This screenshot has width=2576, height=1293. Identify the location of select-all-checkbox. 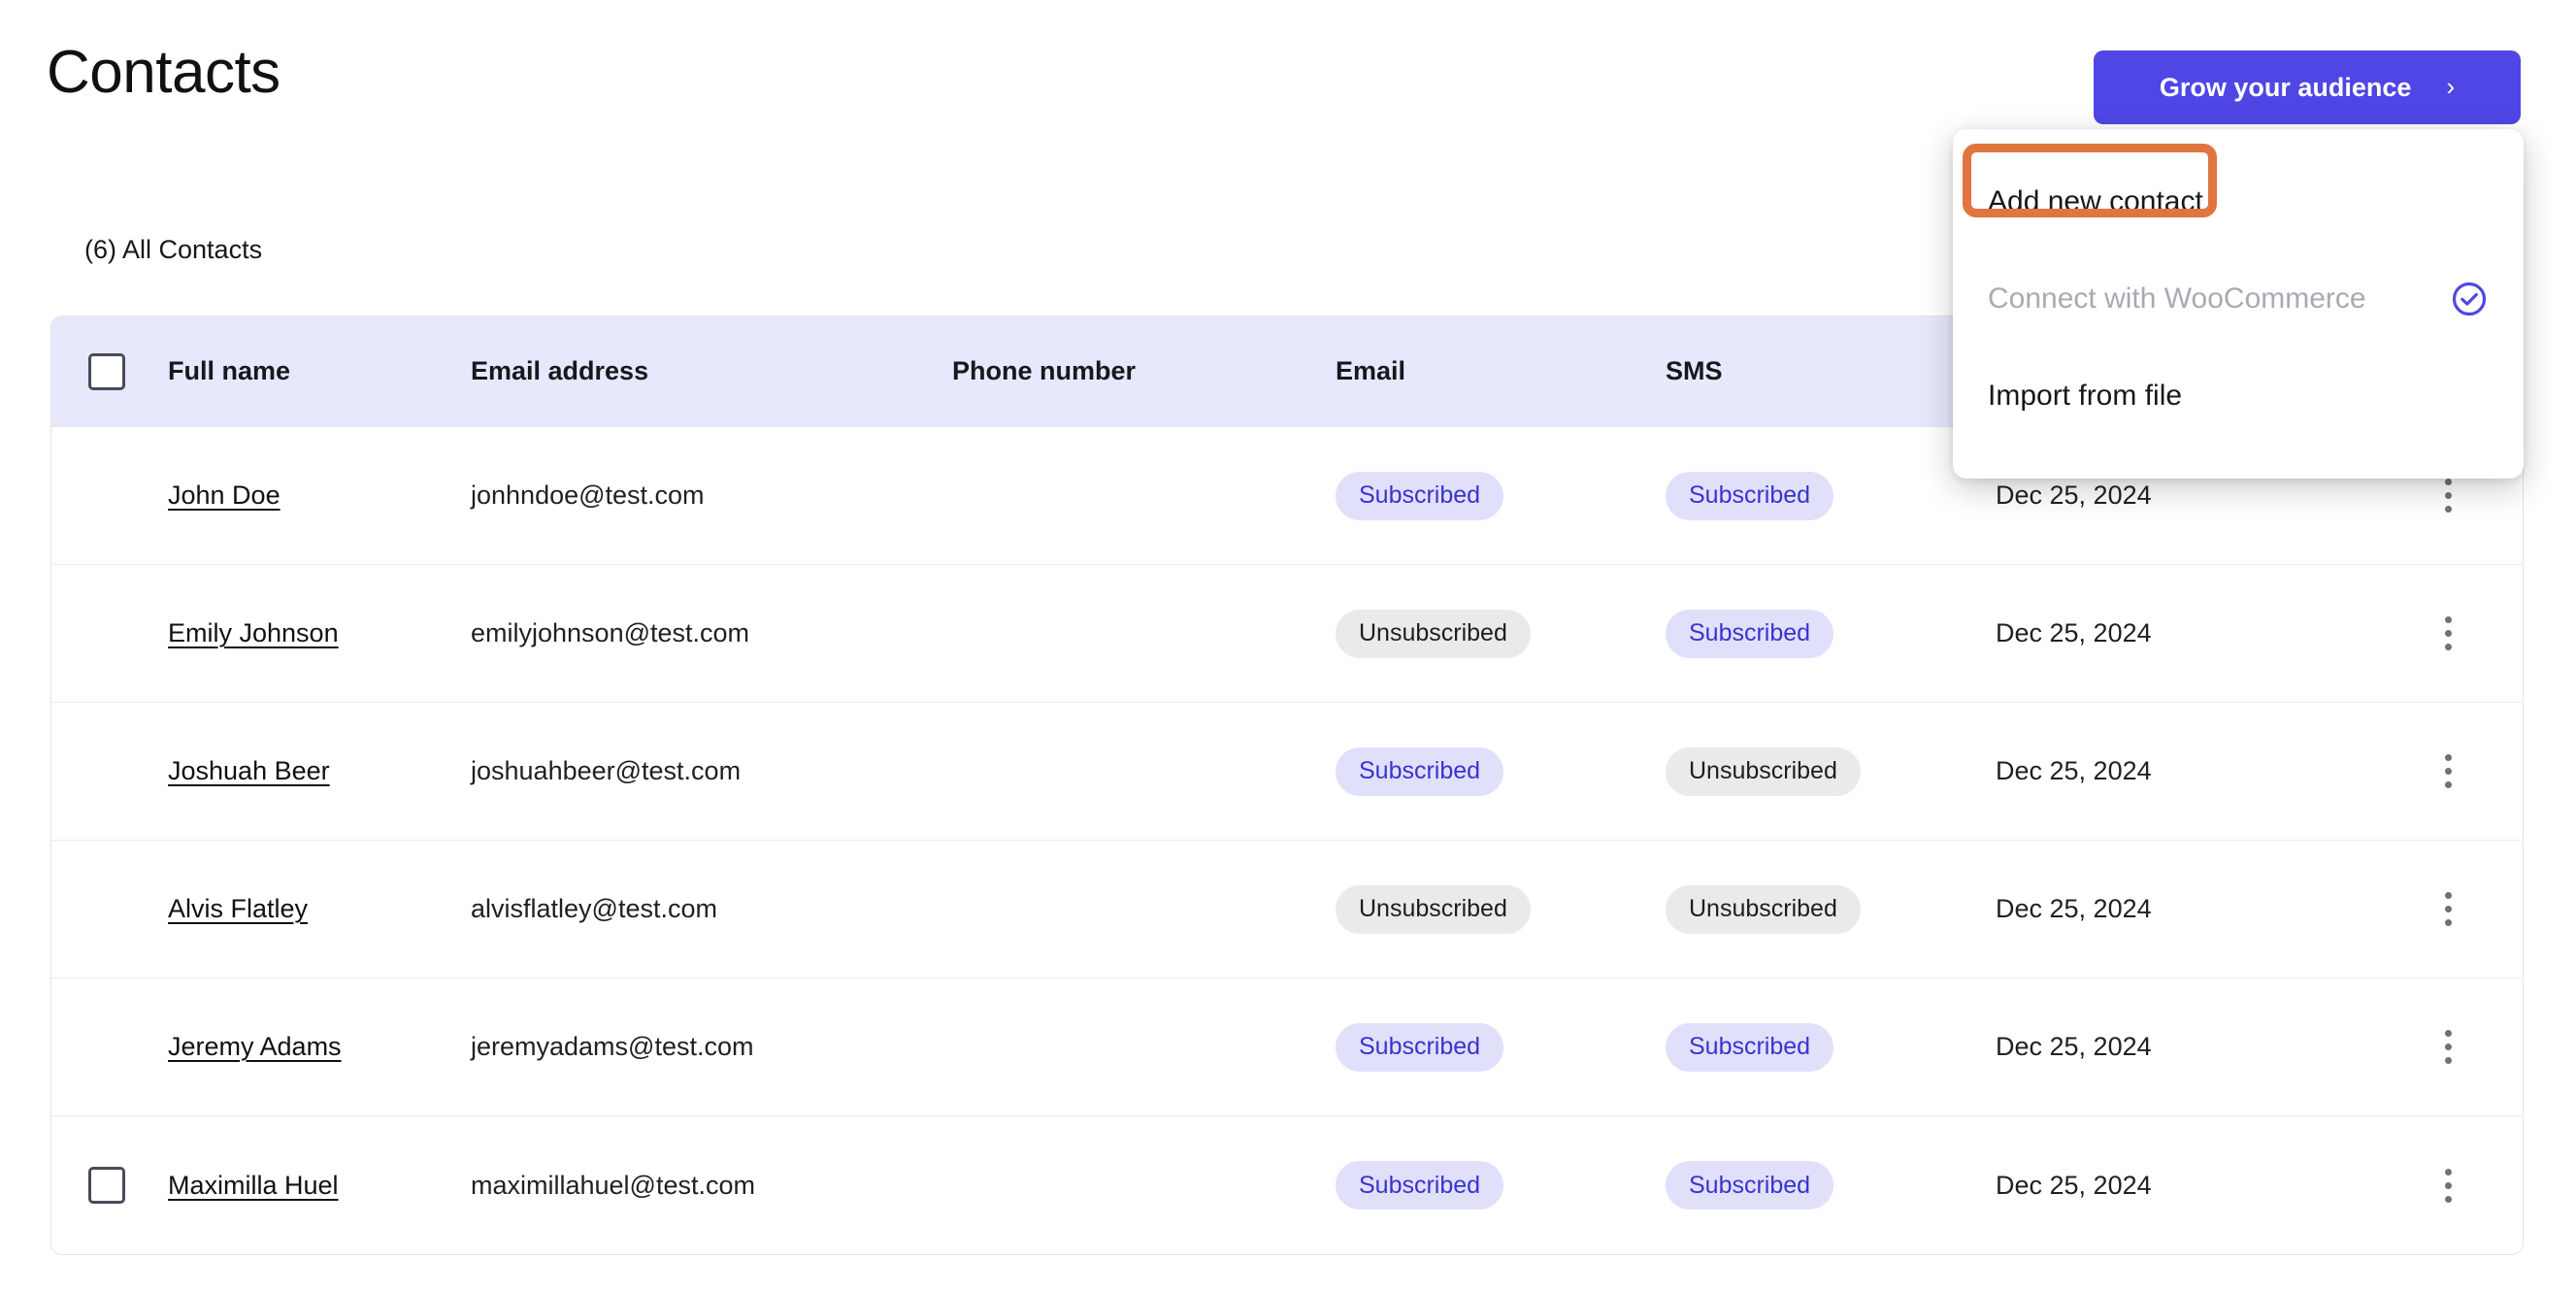
(106, 371).